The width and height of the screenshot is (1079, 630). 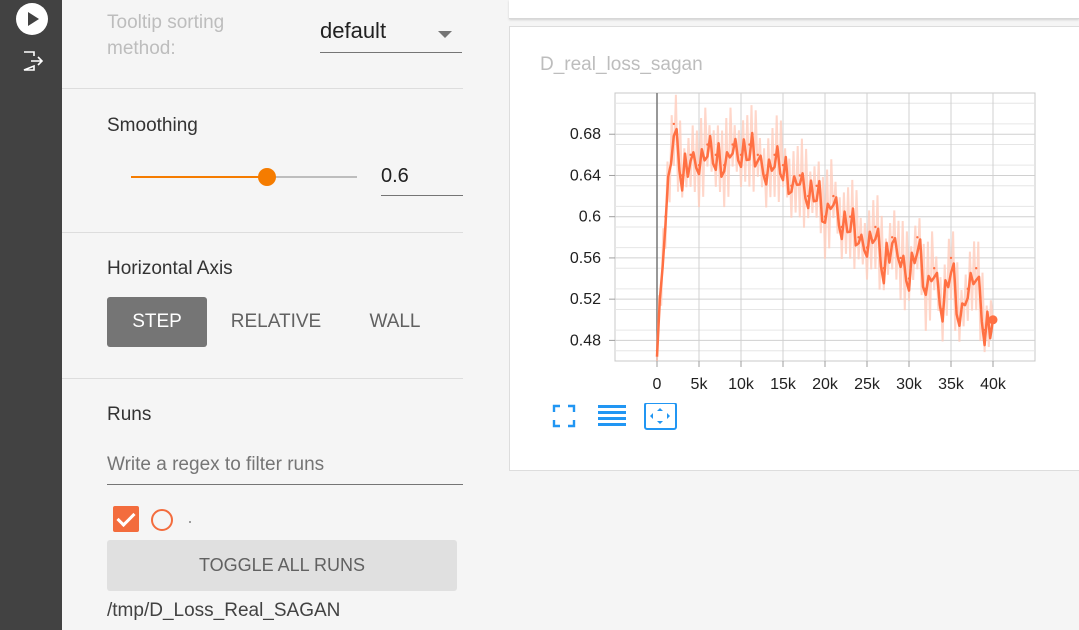 I want to click on horizontal-axis-label: Horizontal Axis, so click(x=170, y=268).